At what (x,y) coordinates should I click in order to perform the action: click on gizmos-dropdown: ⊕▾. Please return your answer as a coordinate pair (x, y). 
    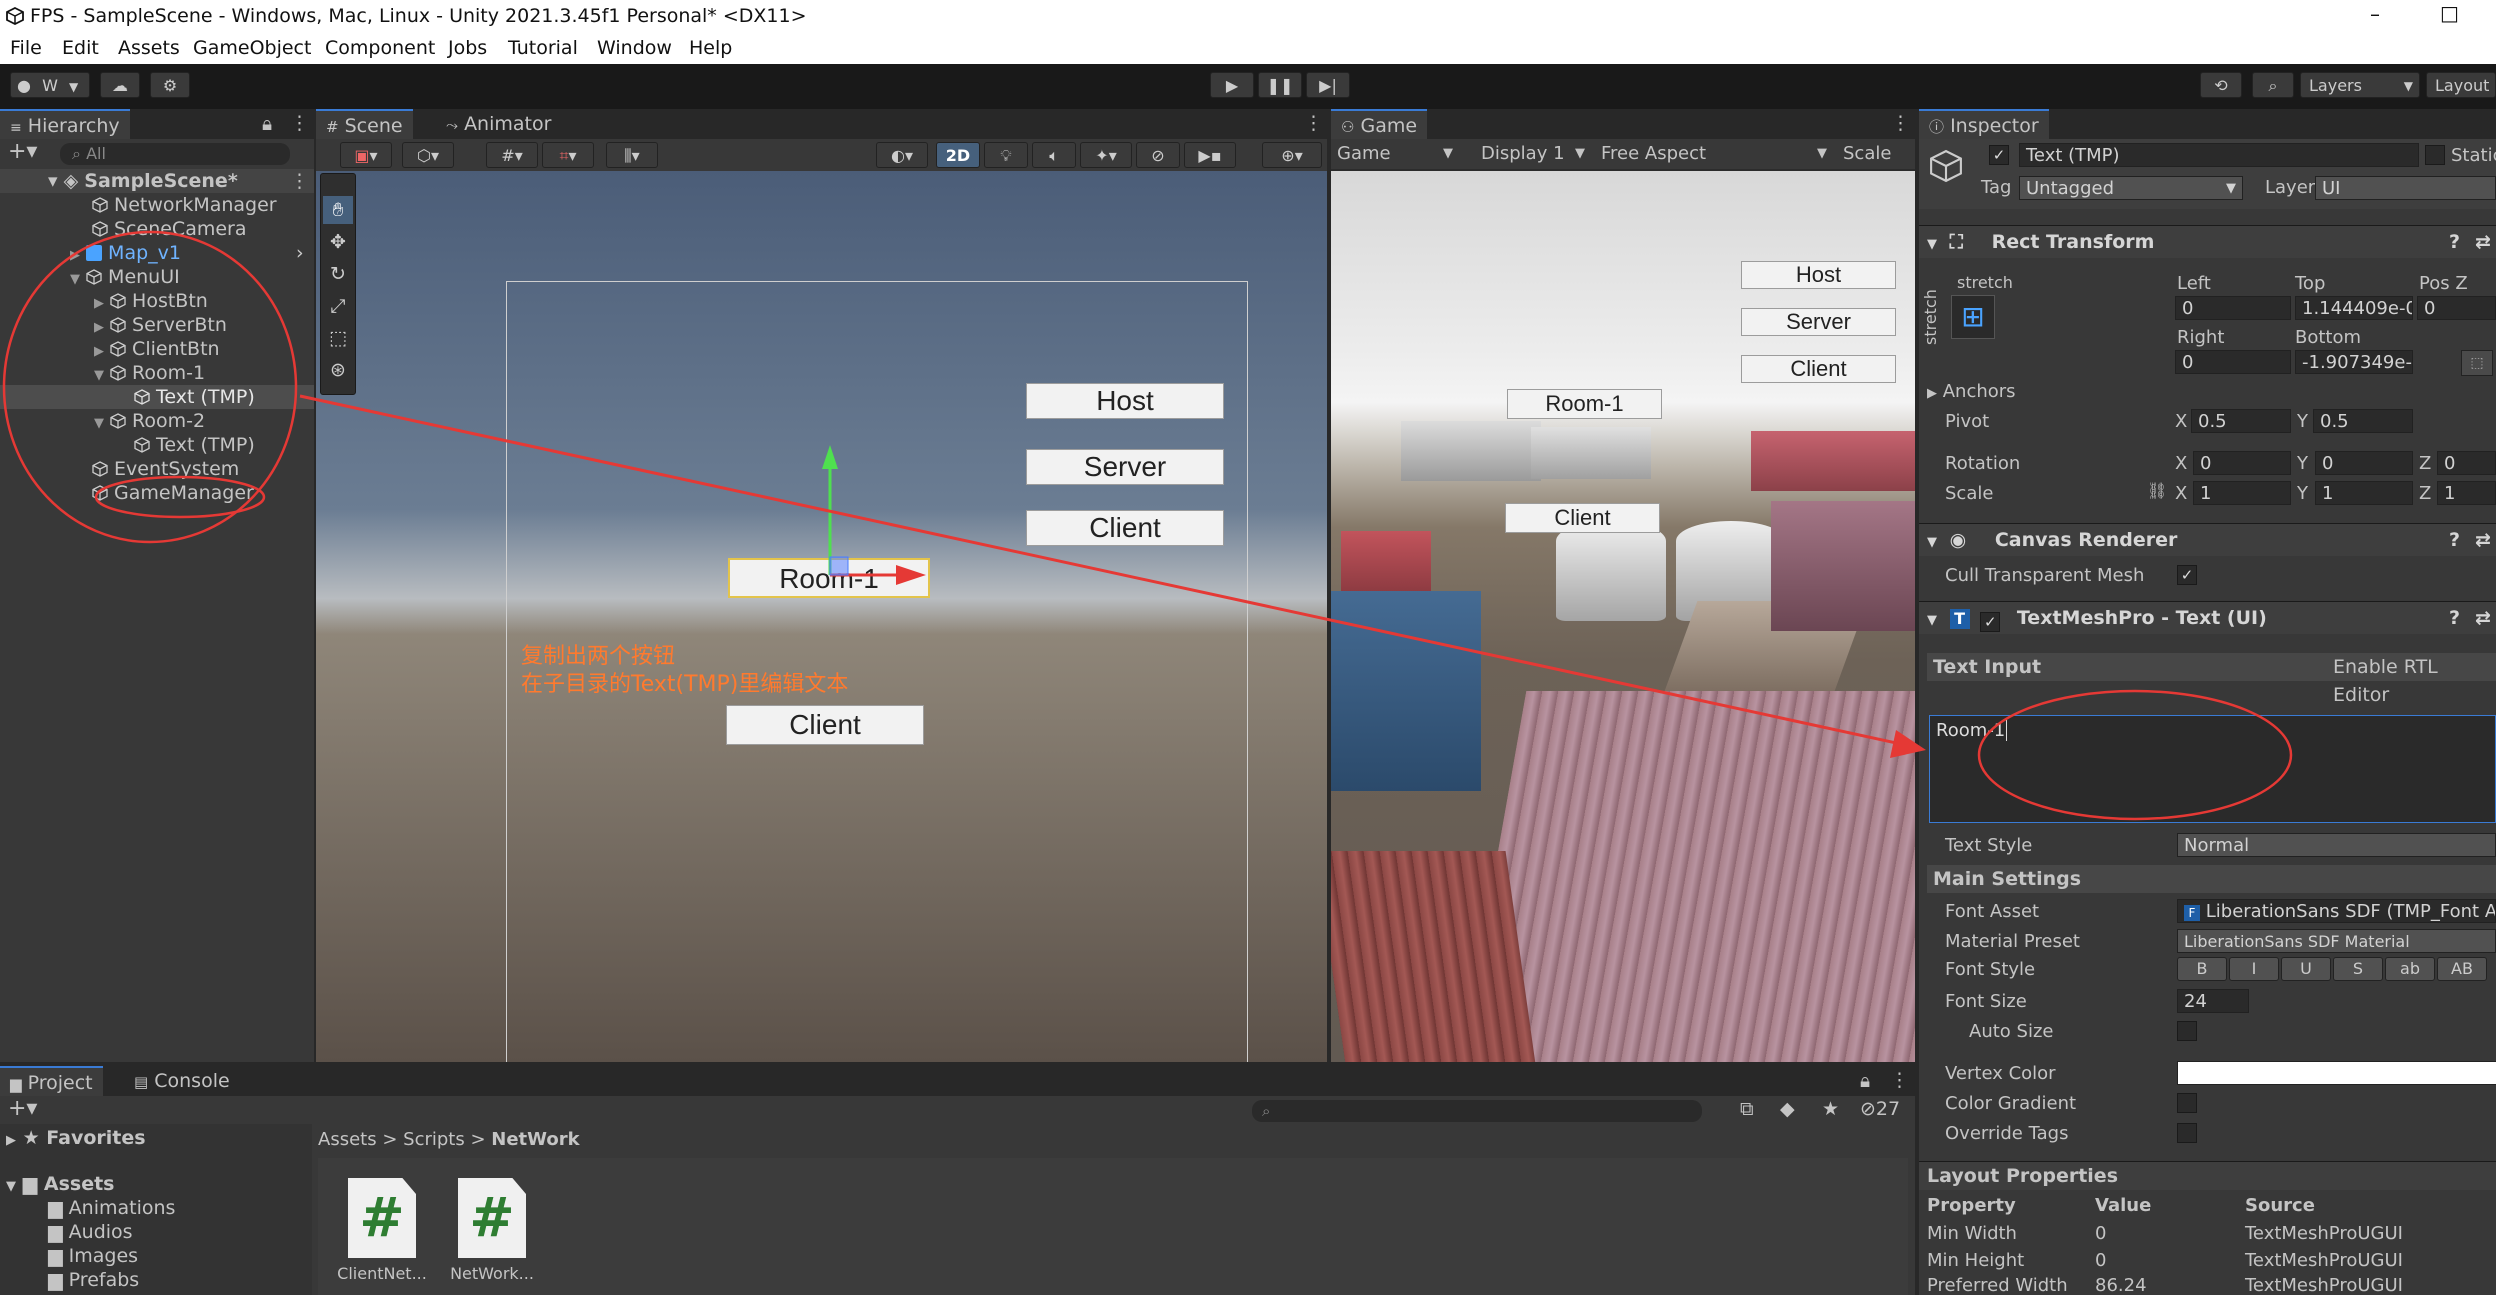
    Looking at the image, I should click on (1292, 155).